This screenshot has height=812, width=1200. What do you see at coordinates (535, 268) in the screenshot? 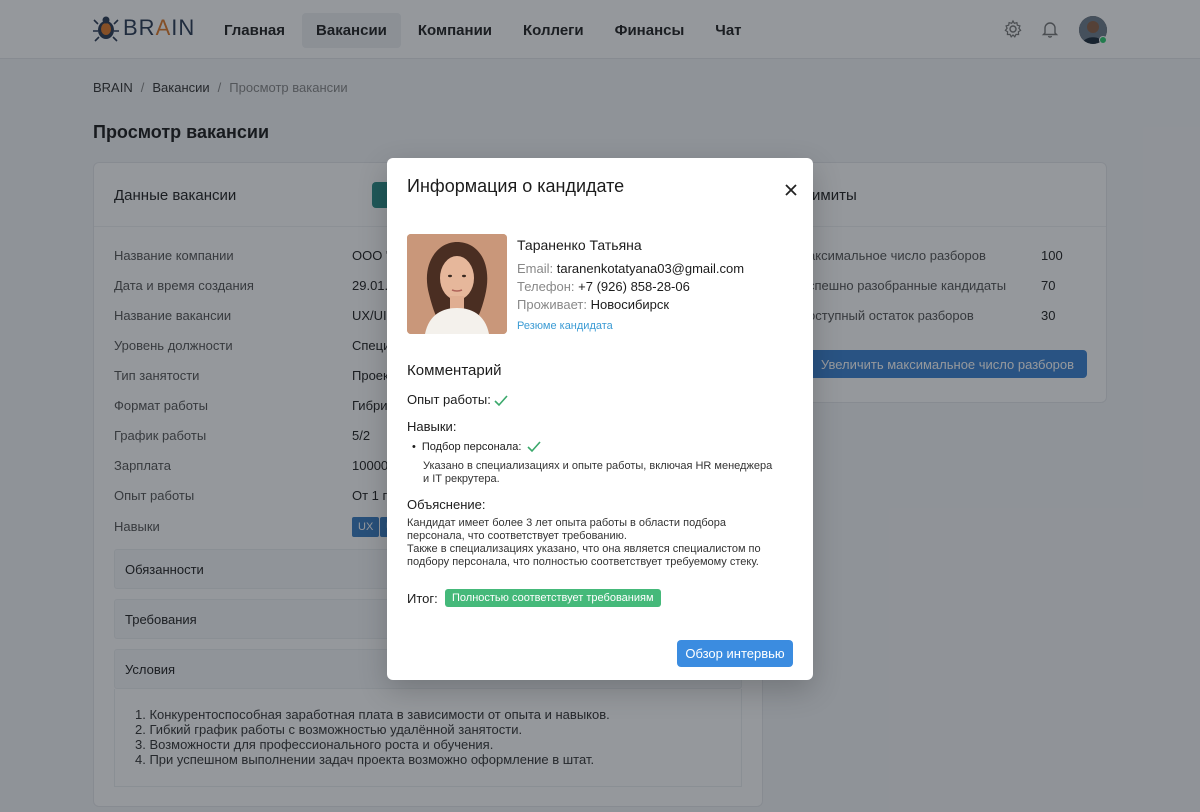
I see `email-label: Email:` at bounding box center [535, 268].